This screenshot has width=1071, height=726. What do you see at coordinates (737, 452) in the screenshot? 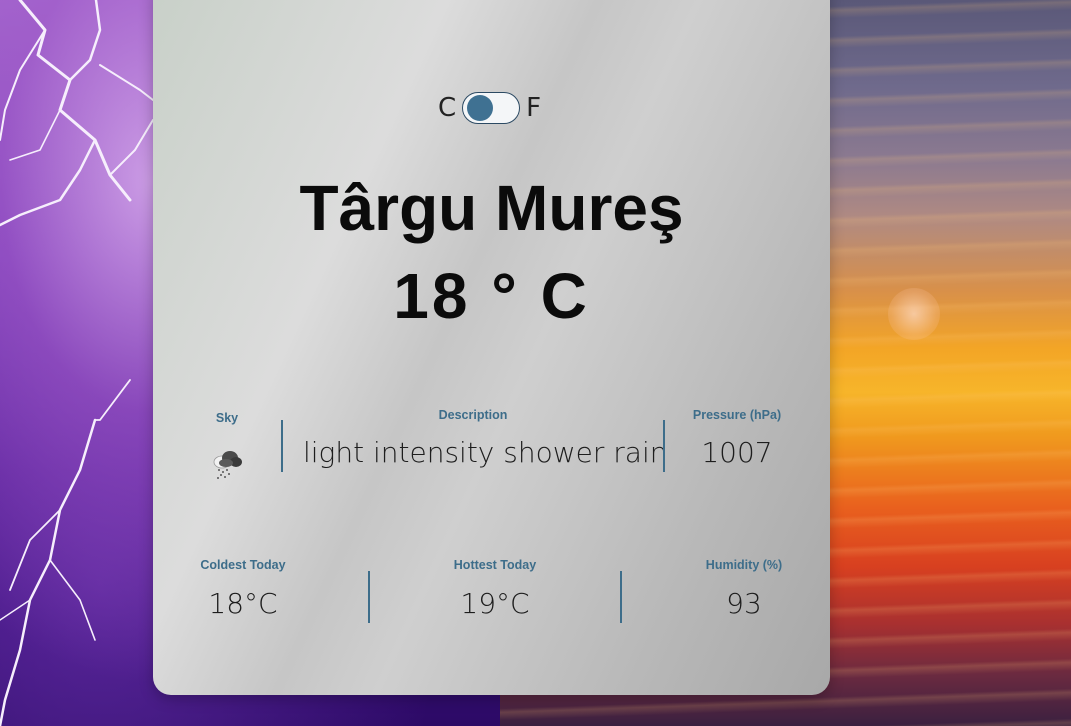
I see `pressure-value: 1007` at bounding box center [737, 452].